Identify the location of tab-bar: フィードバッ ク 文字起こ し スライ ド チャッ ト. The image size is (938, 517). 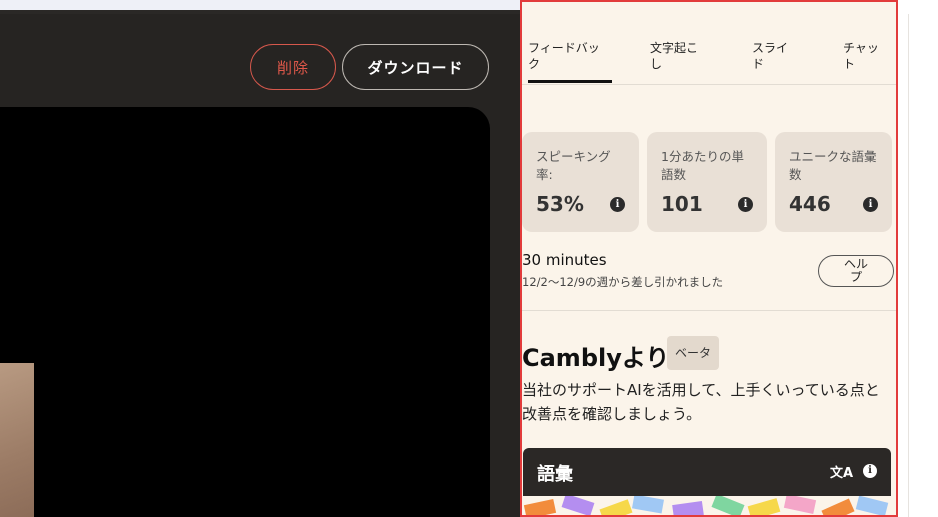
(709, 42).